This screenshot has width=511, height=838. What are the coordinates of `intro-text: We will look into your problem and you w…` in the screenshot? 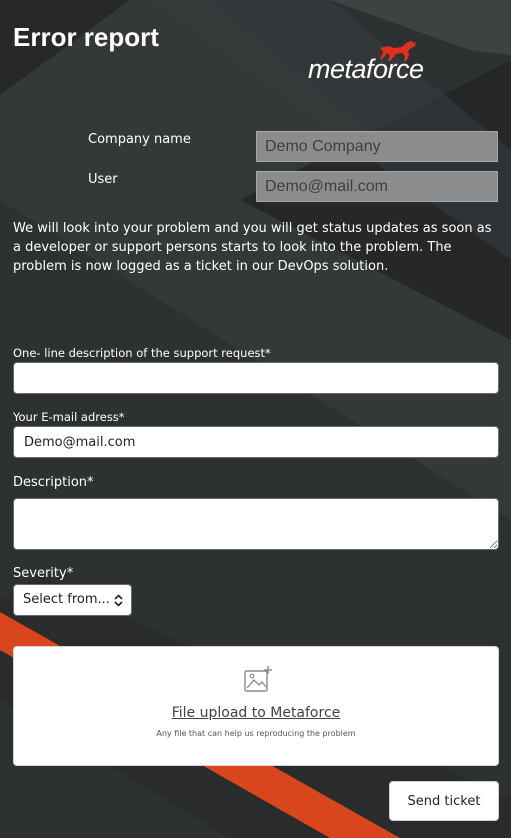 It's located at (252, 247).